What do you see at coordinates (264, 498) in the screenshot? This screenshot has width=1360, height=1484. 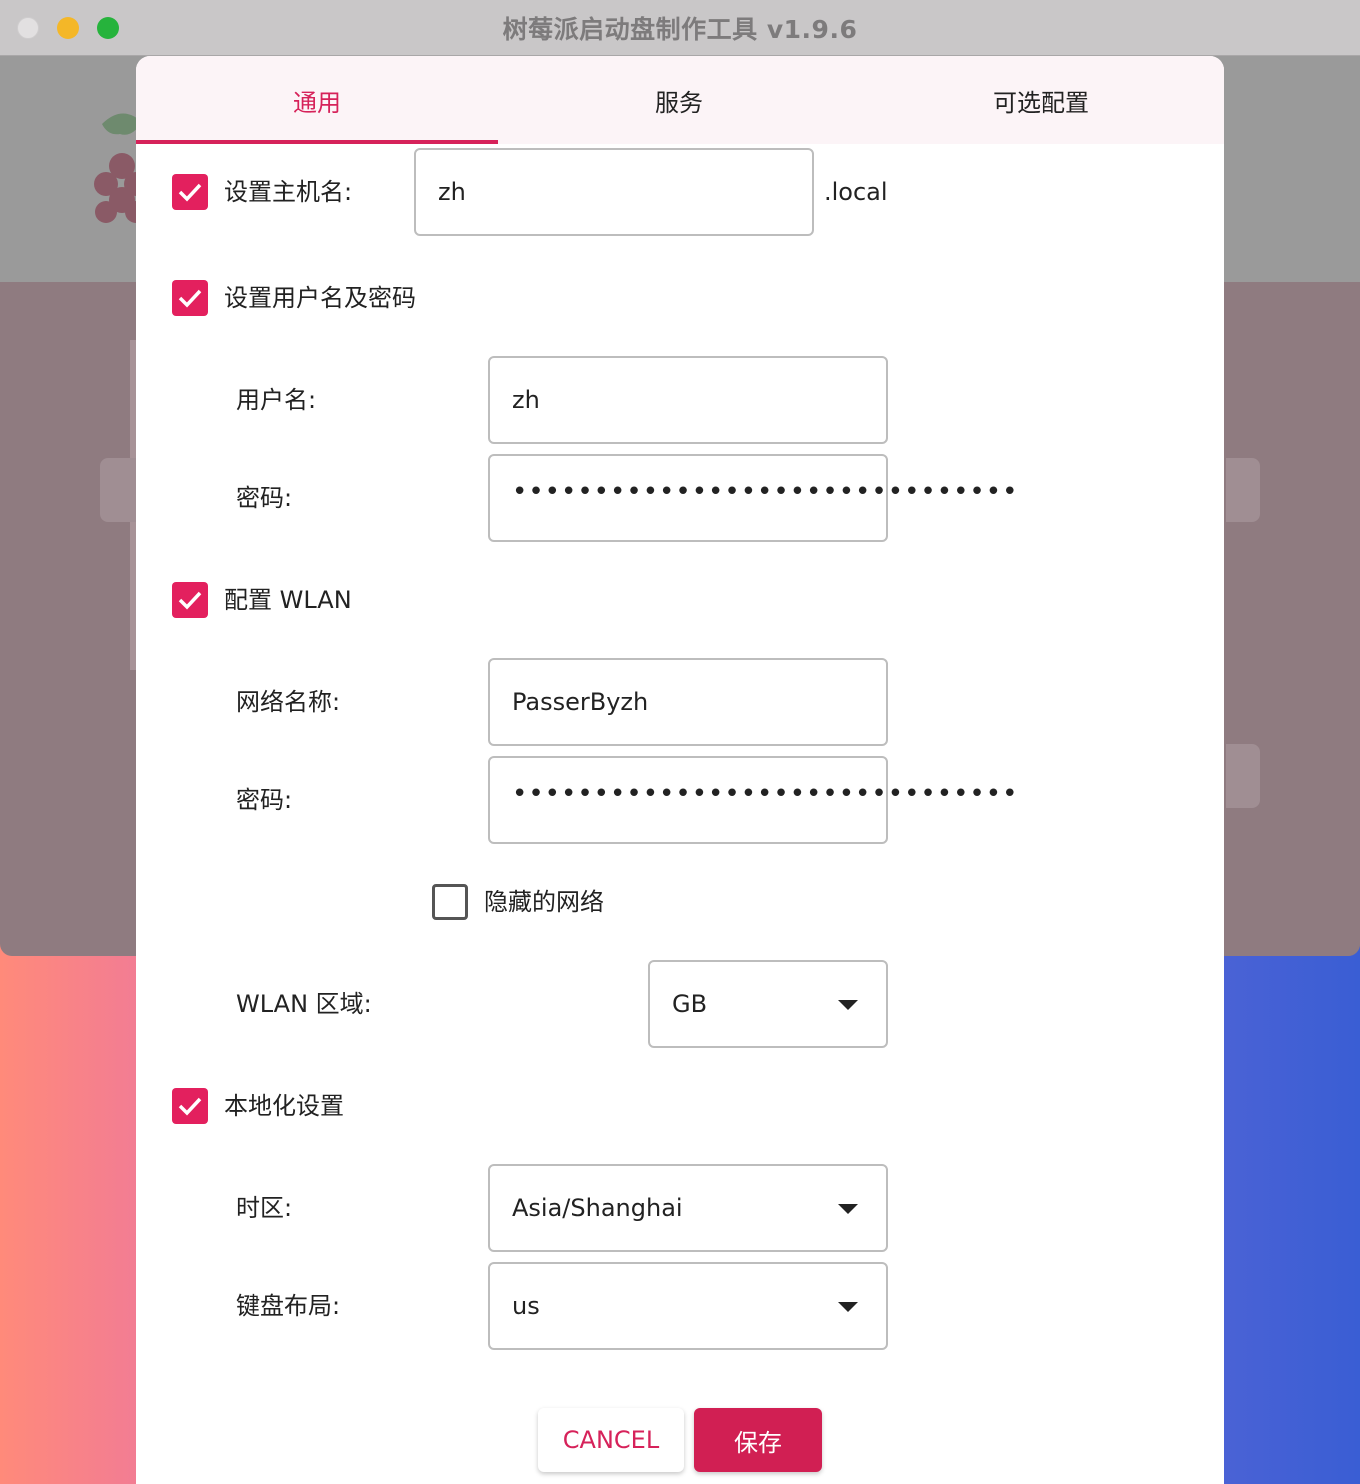 I see `user-password-label: 密码:` at bounding box center [264, 498].